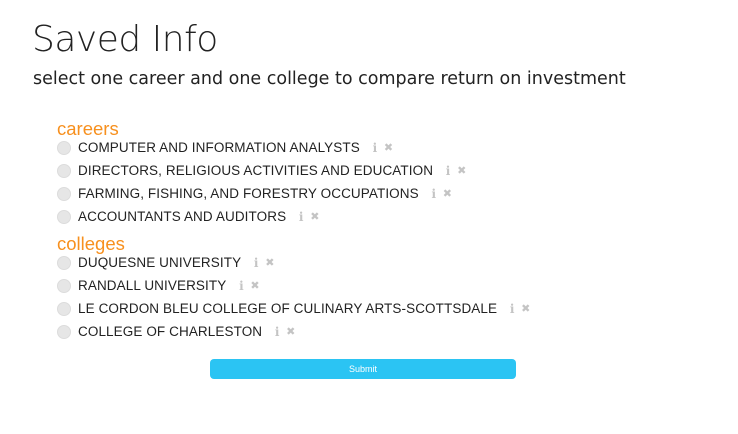 The image size is (738, 434). Describe the element at coordinates (160, 262) in the screenshot. I see `college-label: DUQUESNE UNIVERSITY` at that location.